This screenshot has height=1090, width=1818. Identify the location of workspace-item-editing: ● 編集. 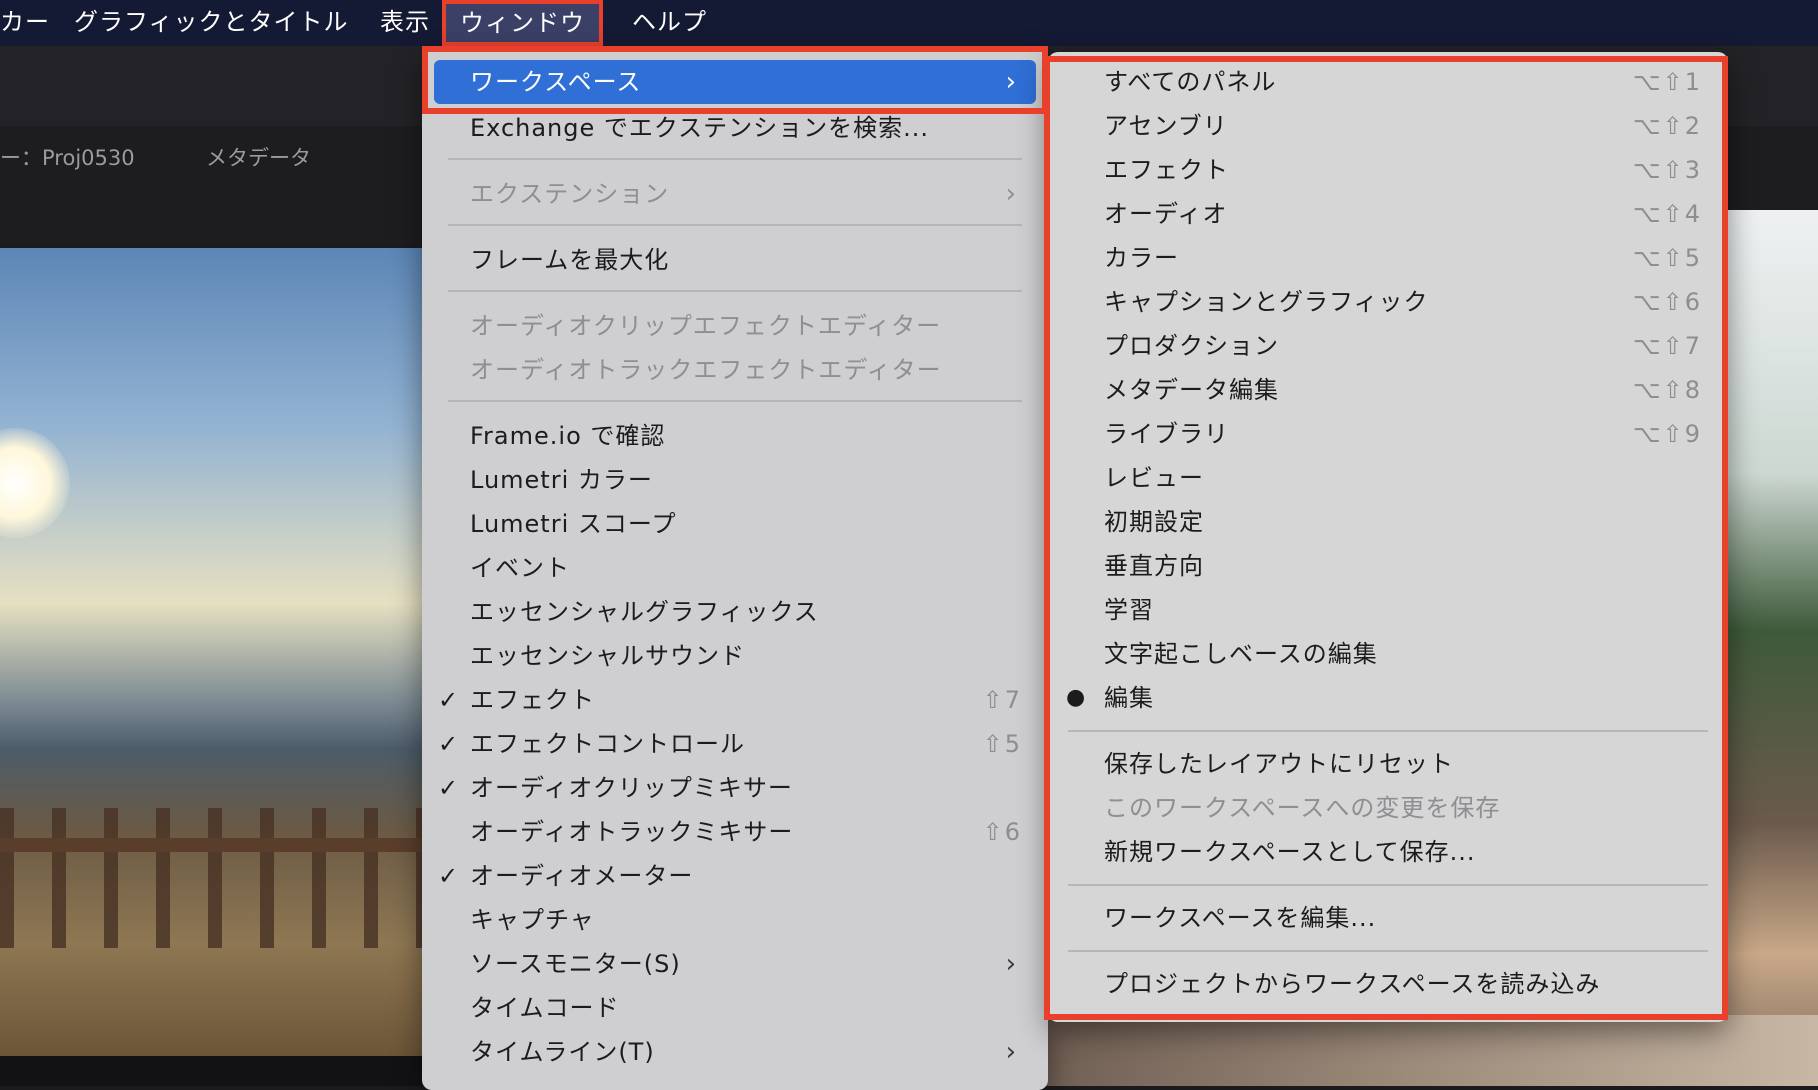
(1388, 698).